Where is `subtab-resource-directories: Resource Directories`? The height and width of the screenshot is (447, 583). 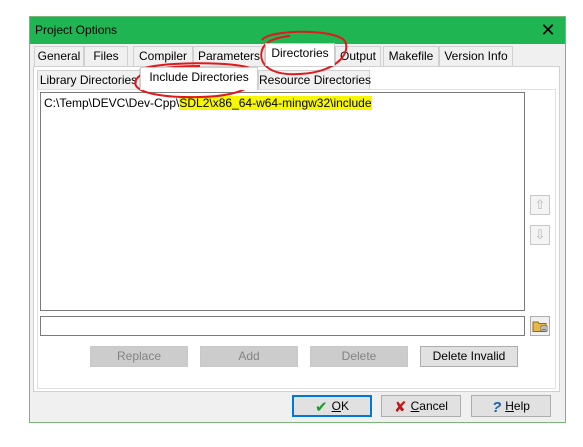 subtab-resource-directories: Resource Directories is located at coordinates (314, 80).